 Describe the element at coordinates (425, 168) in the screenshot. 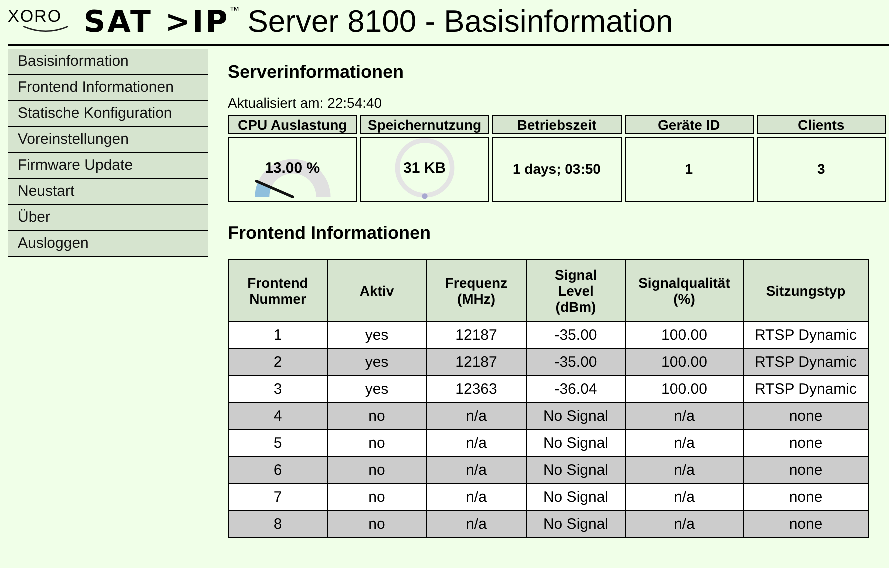

I see `memory-value: 31 KB` at that location.